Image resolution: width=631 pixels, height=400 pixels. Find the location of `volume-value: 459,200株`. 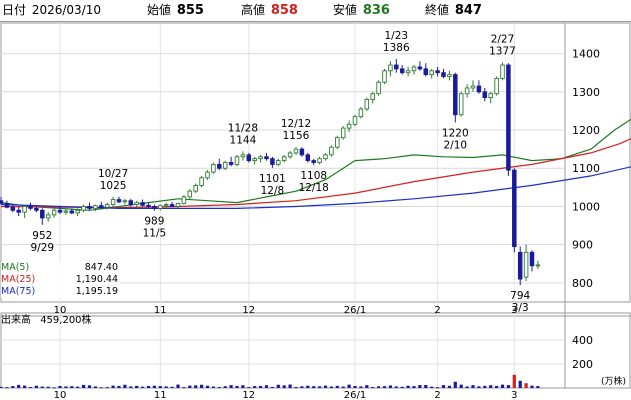

volume-value: 459,200株 is located at coordinates (66, 320).